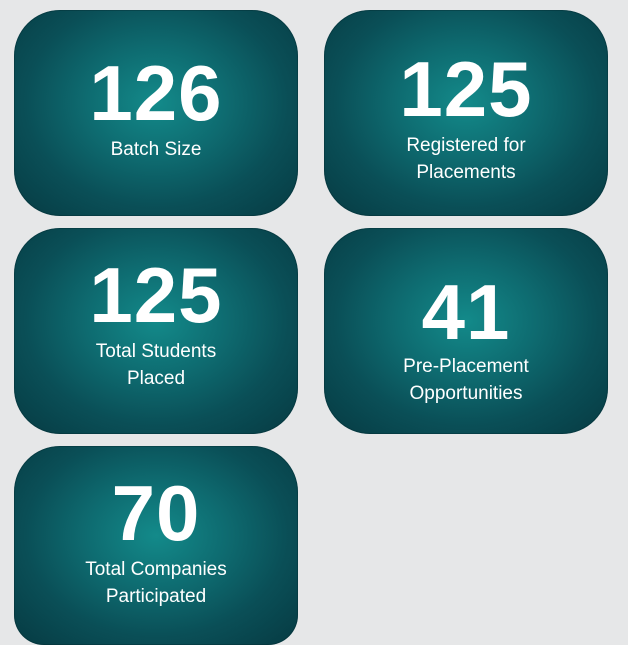 This screenshot has width=628, height=645. What do you see at coordinates (156, 583) in the screenshot?
I see `stat-label: Total Companies Participated` at bounding box center [156, 583].